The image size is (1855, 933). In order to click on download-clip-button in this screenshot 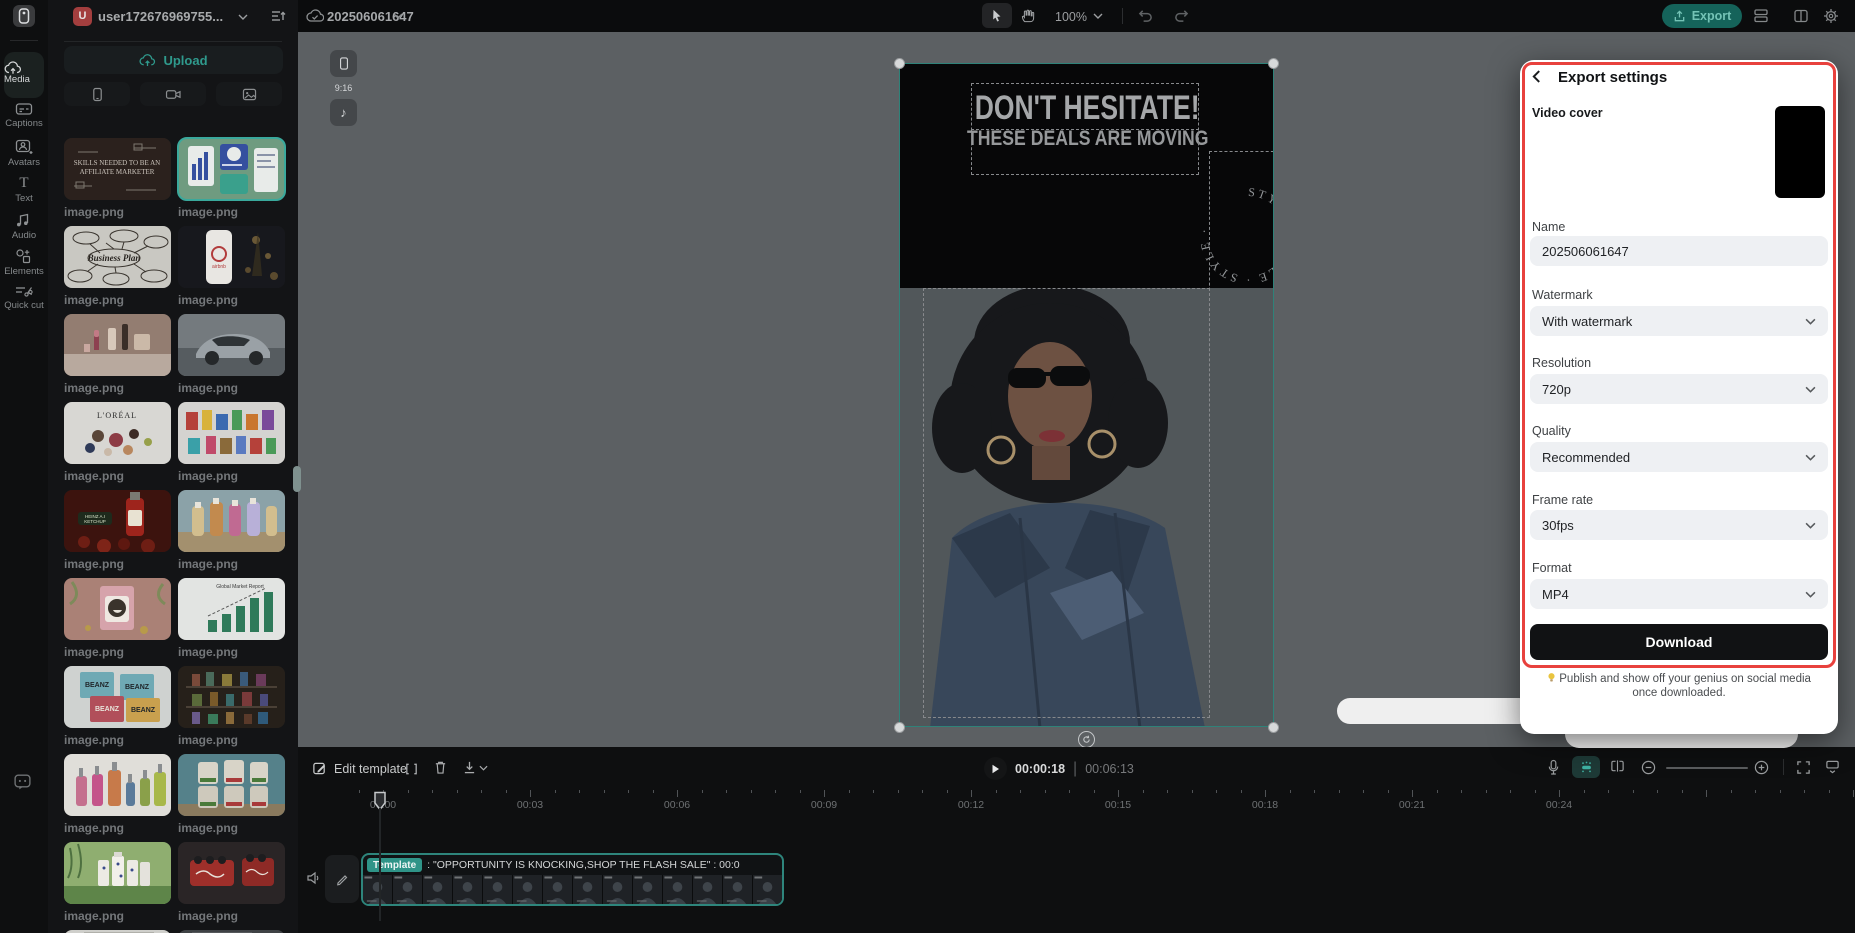, I will do `click(475, 767)`.